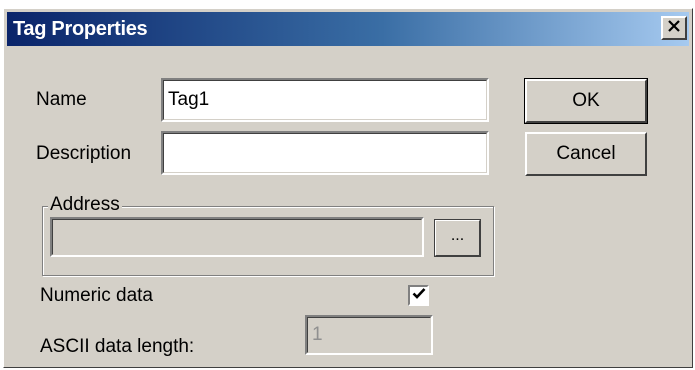 The height and width of the screenshot is (370, 695). I want to click on cancel-button: Cancel, so click(586, 154).